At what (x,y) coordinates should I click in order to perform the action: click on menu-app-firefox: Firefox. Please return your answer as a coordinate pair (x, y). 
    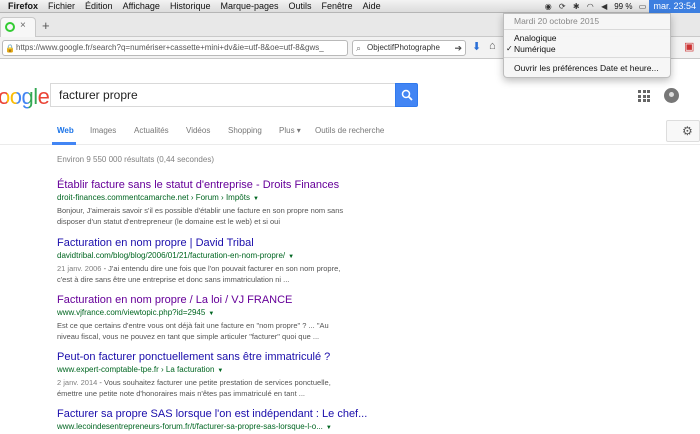
    Looking at the image, I should click on (21, 6).